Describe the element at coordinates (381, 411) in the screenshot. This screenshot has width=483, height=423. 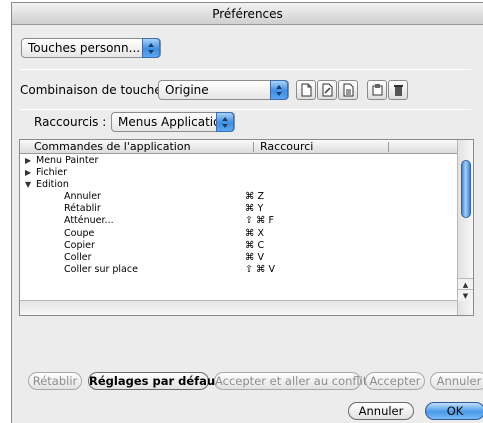
I see `cancel-button: Annuler` at that location.